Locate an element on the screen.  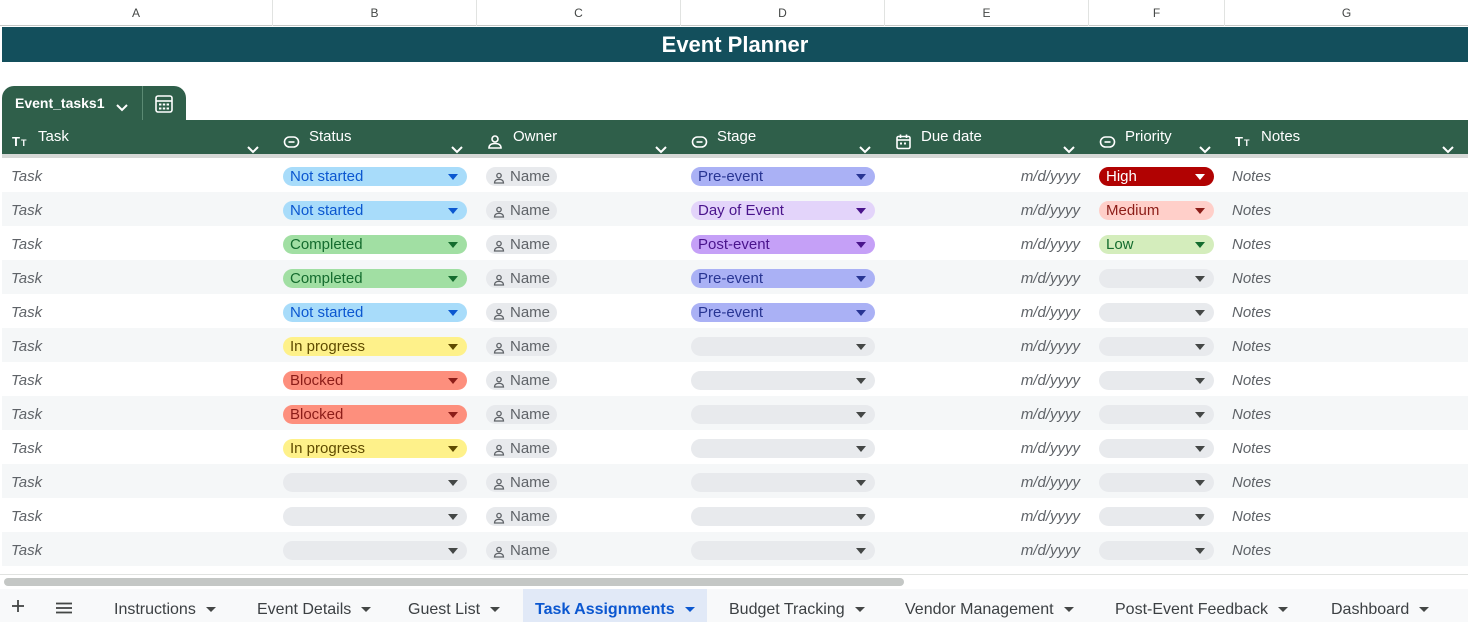
stage-dropdown: Post-event is located at coordinates (783, 244).